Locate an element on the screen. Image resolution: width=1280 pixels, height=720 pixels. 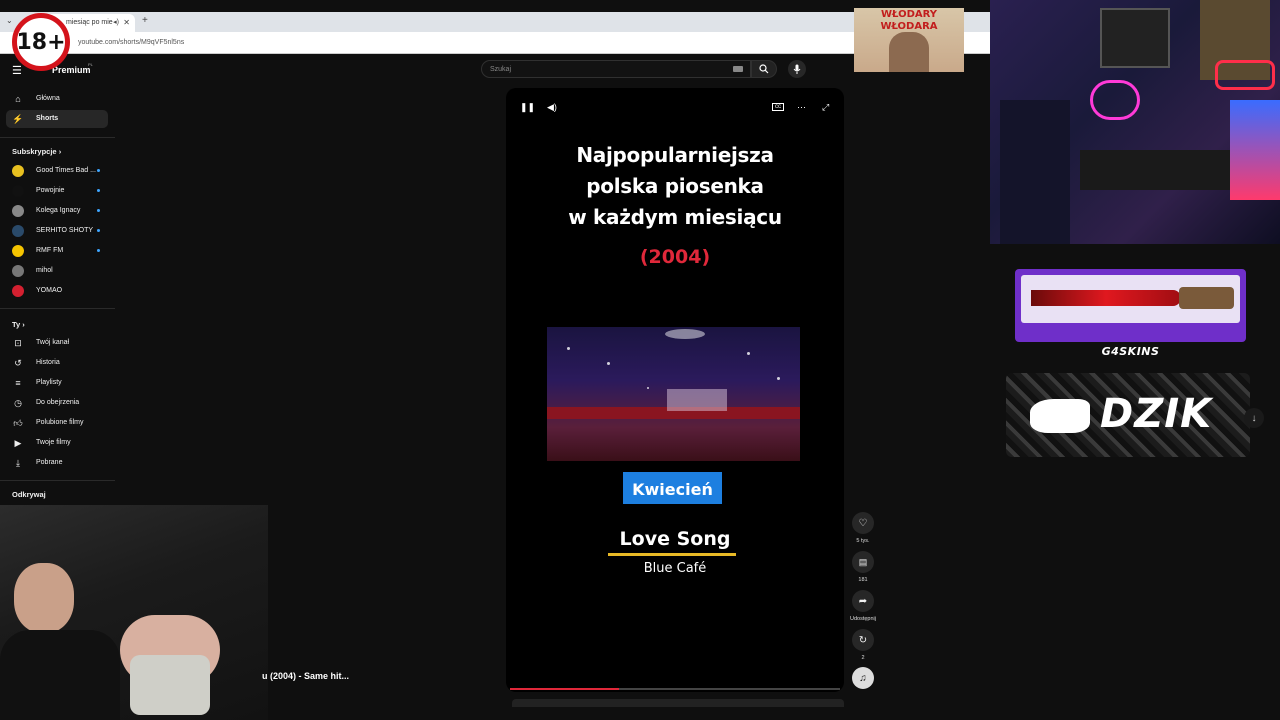
sound-button: ♫ is located at coordinates (863, 678).